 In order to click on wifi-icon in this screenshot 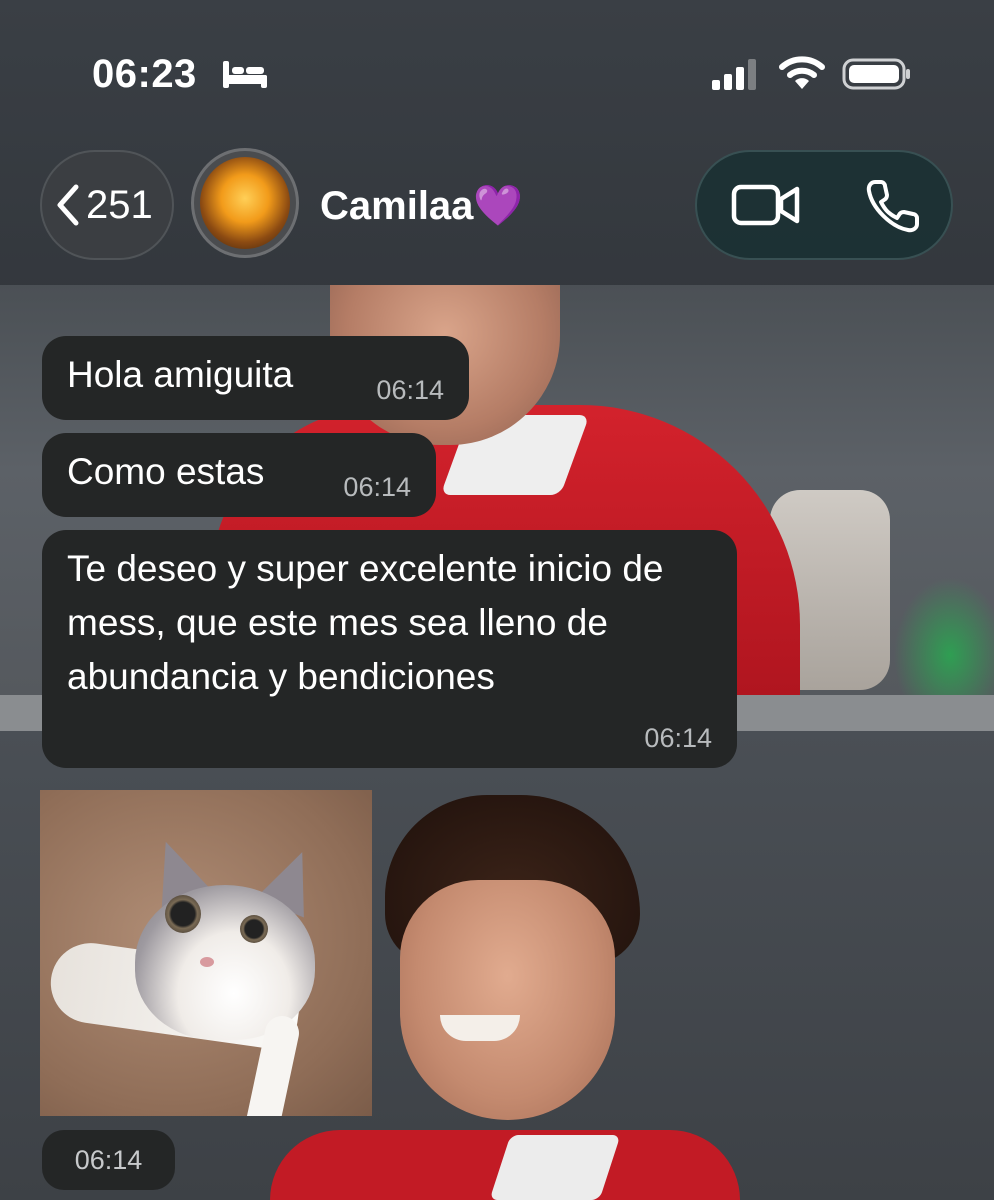, I will do `click(802, 72)`.